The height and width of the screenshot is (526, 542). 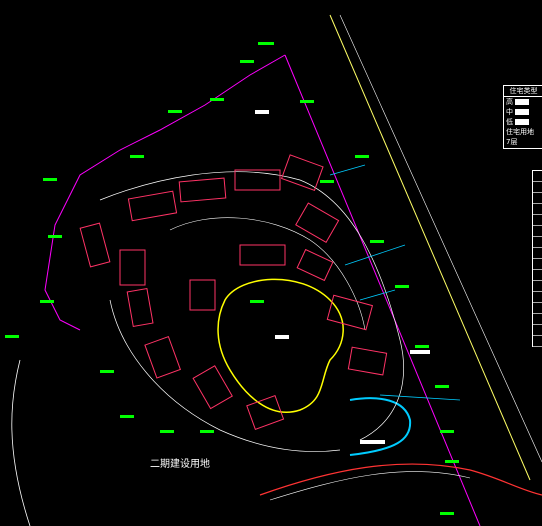 I want to click on legend-row: 高, so click(x=523, y=102).